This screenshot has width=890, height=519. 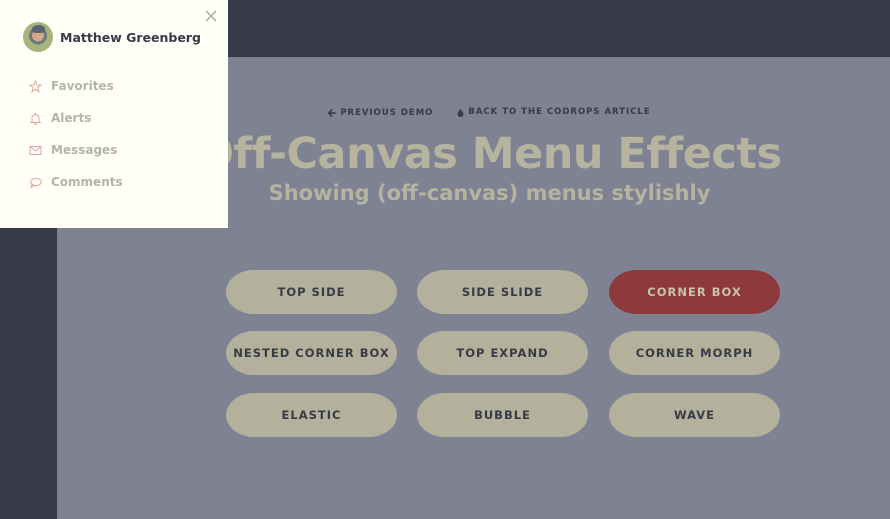 I want to click on previous-demo-link: PREVIOUS DEMO, so click(x=380, y=113).